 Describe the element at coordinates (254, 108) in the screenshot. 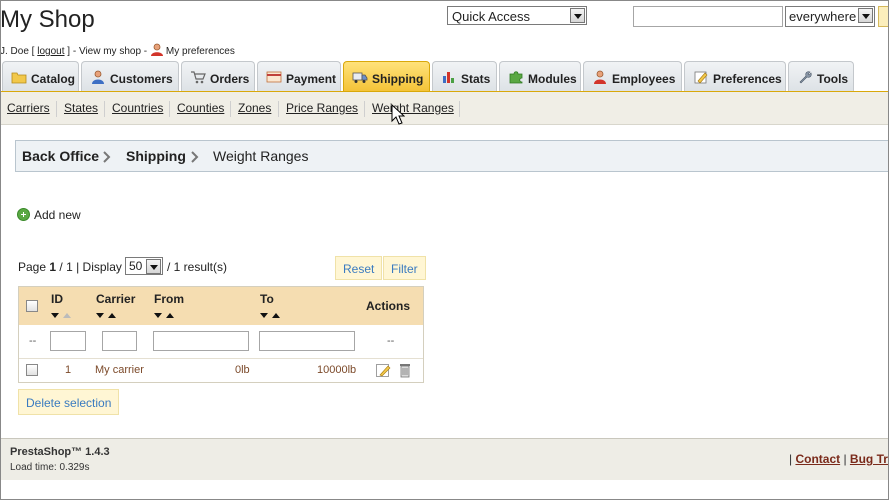

I see `subtab-zones: Zones` at that location.